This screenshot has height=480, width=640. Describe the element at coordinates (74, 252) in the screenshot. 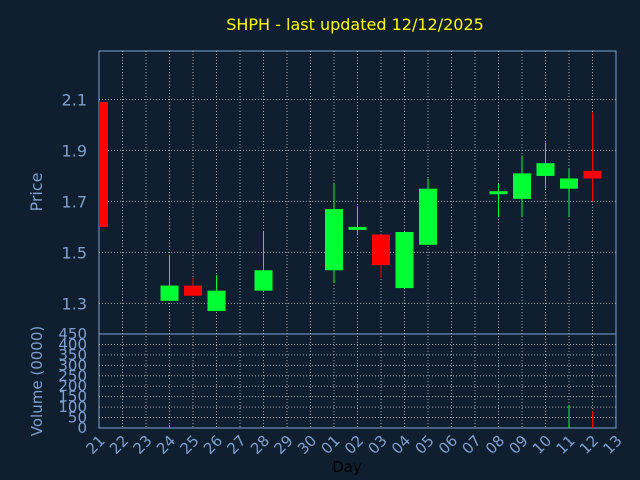

I see `price-tick-label: 1.5` at that location.